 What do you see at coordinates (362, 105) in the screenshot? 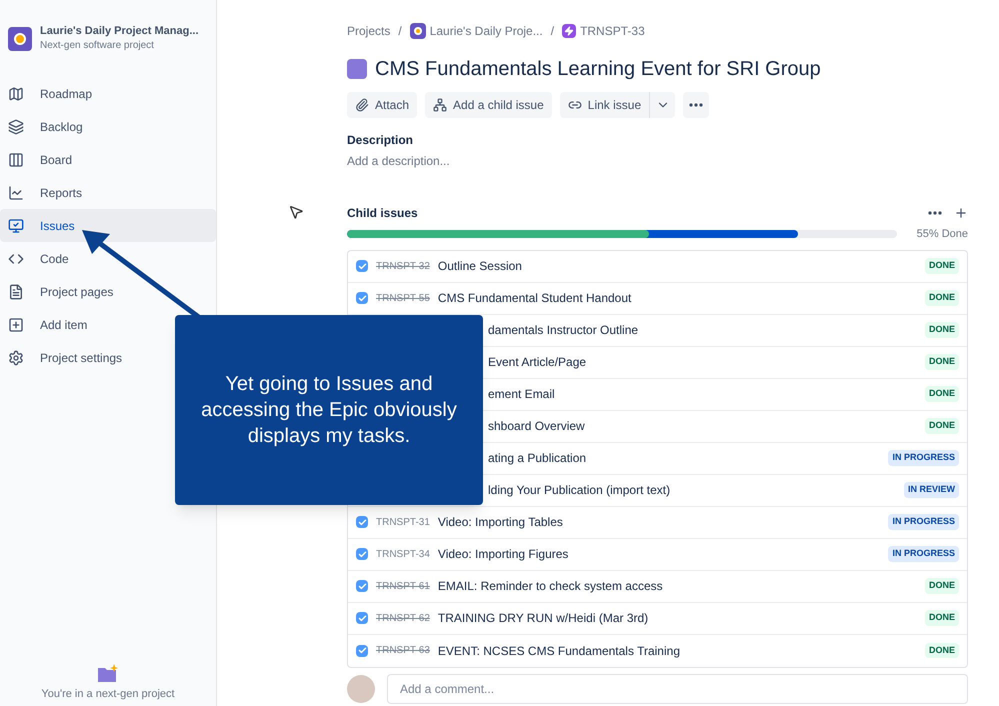
I see `paperclip-icon` at bounding box center [362, 105].